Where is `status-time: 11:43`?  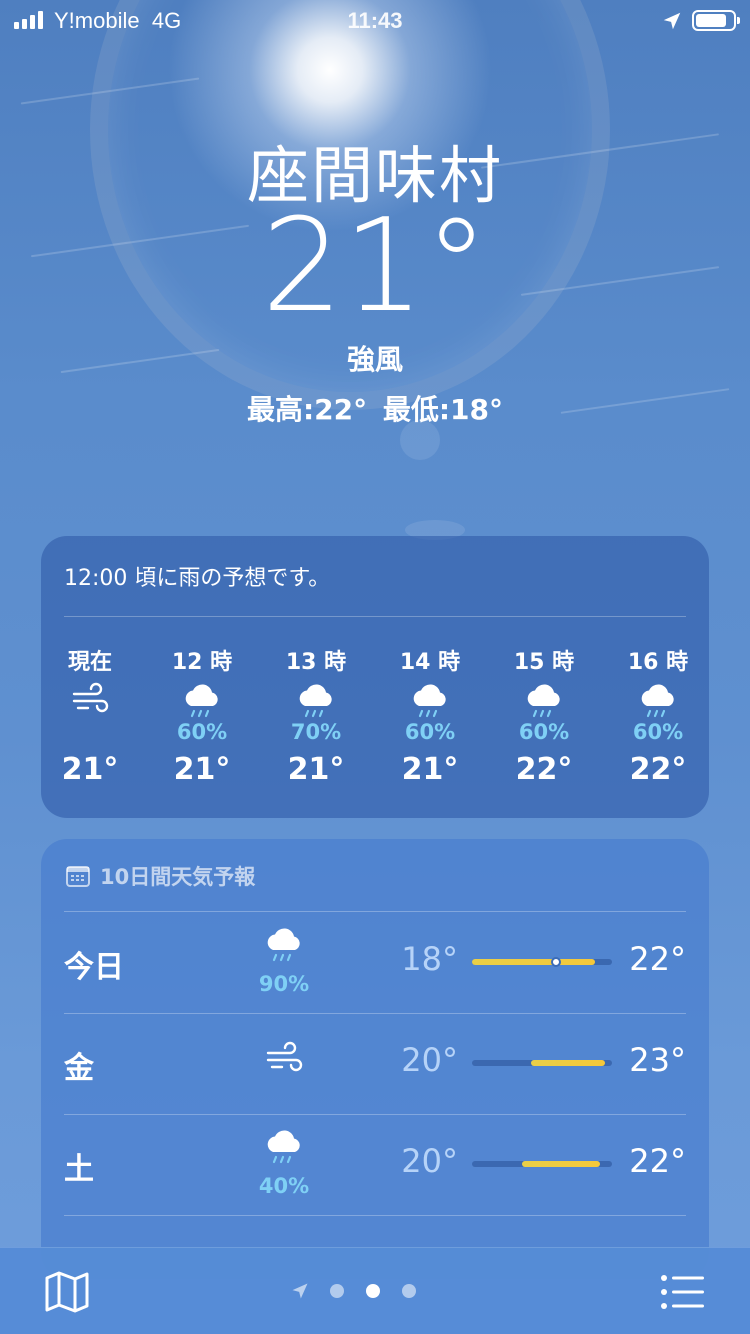 status-time: 11:43 is located at coordinates (375, 20).